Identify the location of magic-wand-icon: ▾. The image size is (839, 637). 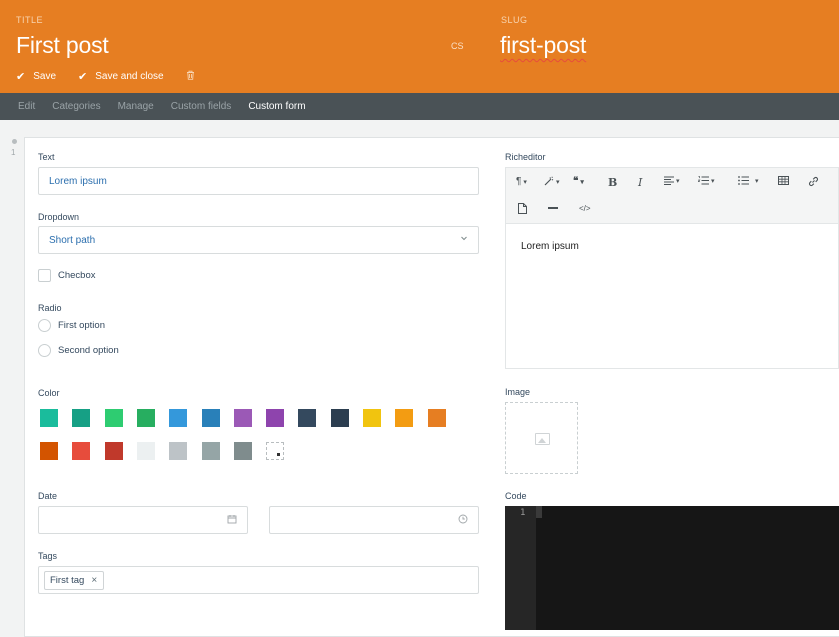
(551, 181).